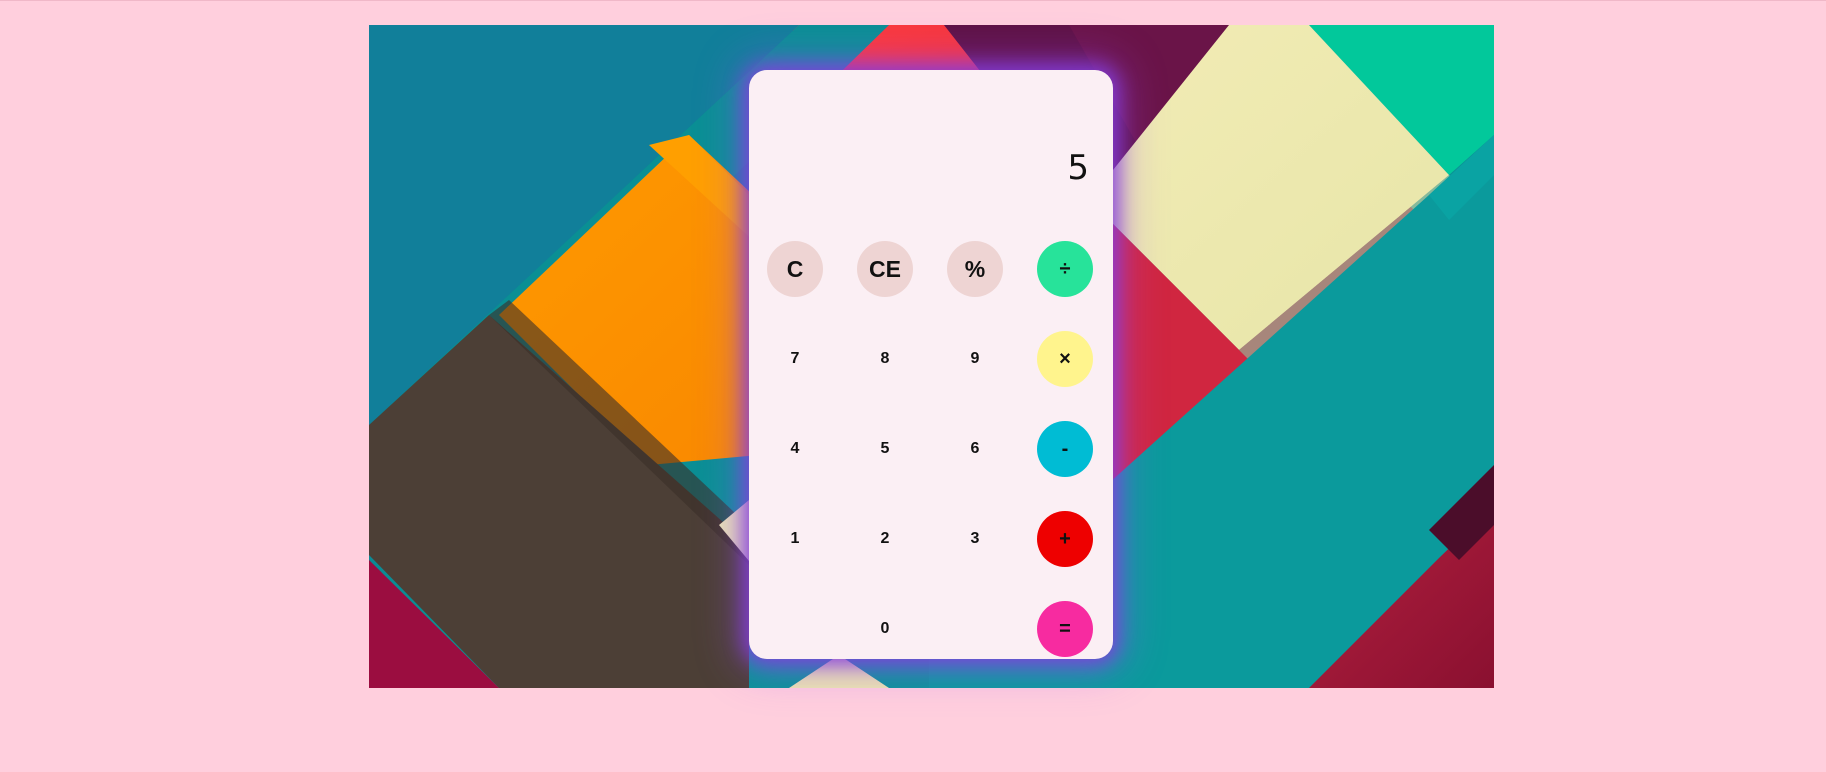  Describe the element at coordinates (975, 359) in the screenshot. I see `digit-9-button: 9` at that location.